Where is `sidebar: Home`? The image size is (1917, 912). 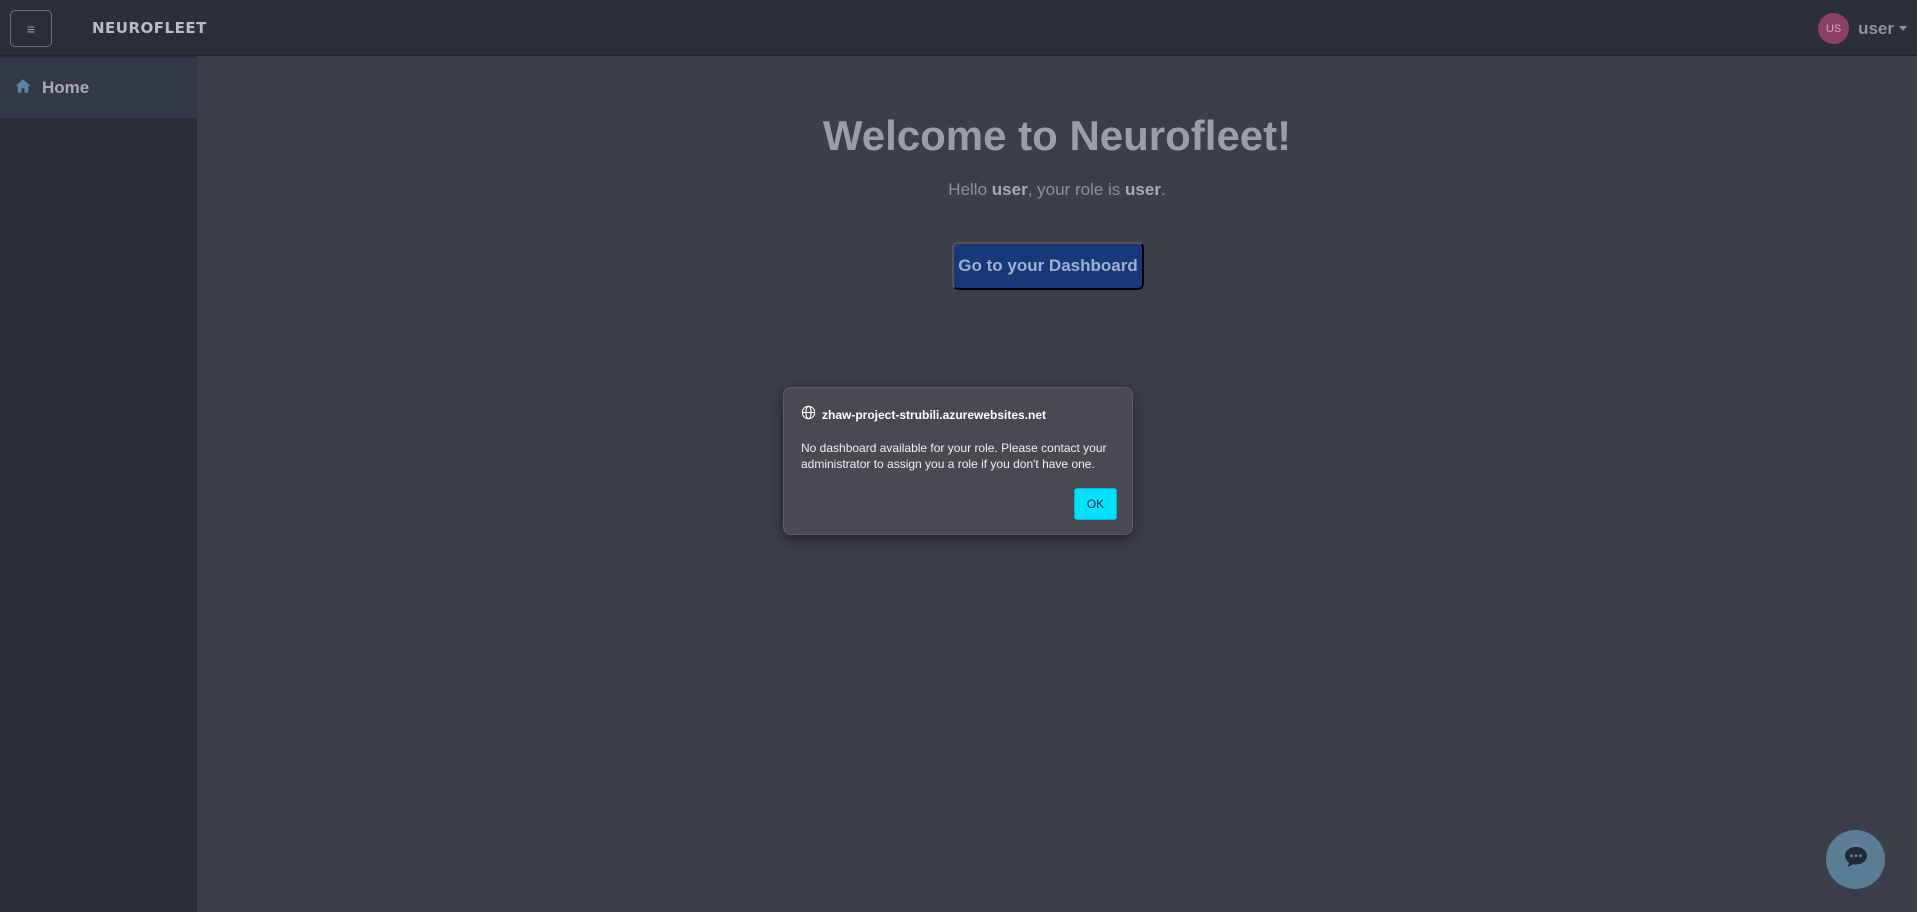 sidebar: Home is located at coordinates (98, 484).